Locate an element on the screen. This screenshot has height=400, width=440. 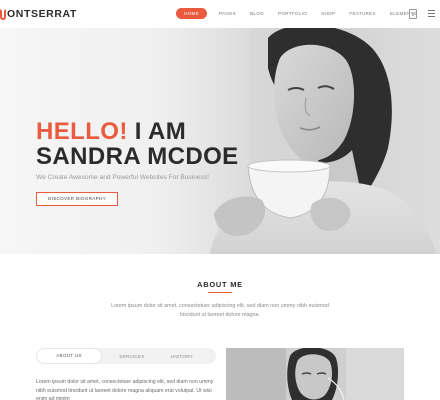
nav-item-home: HOME is located at coordinates (191, 13).